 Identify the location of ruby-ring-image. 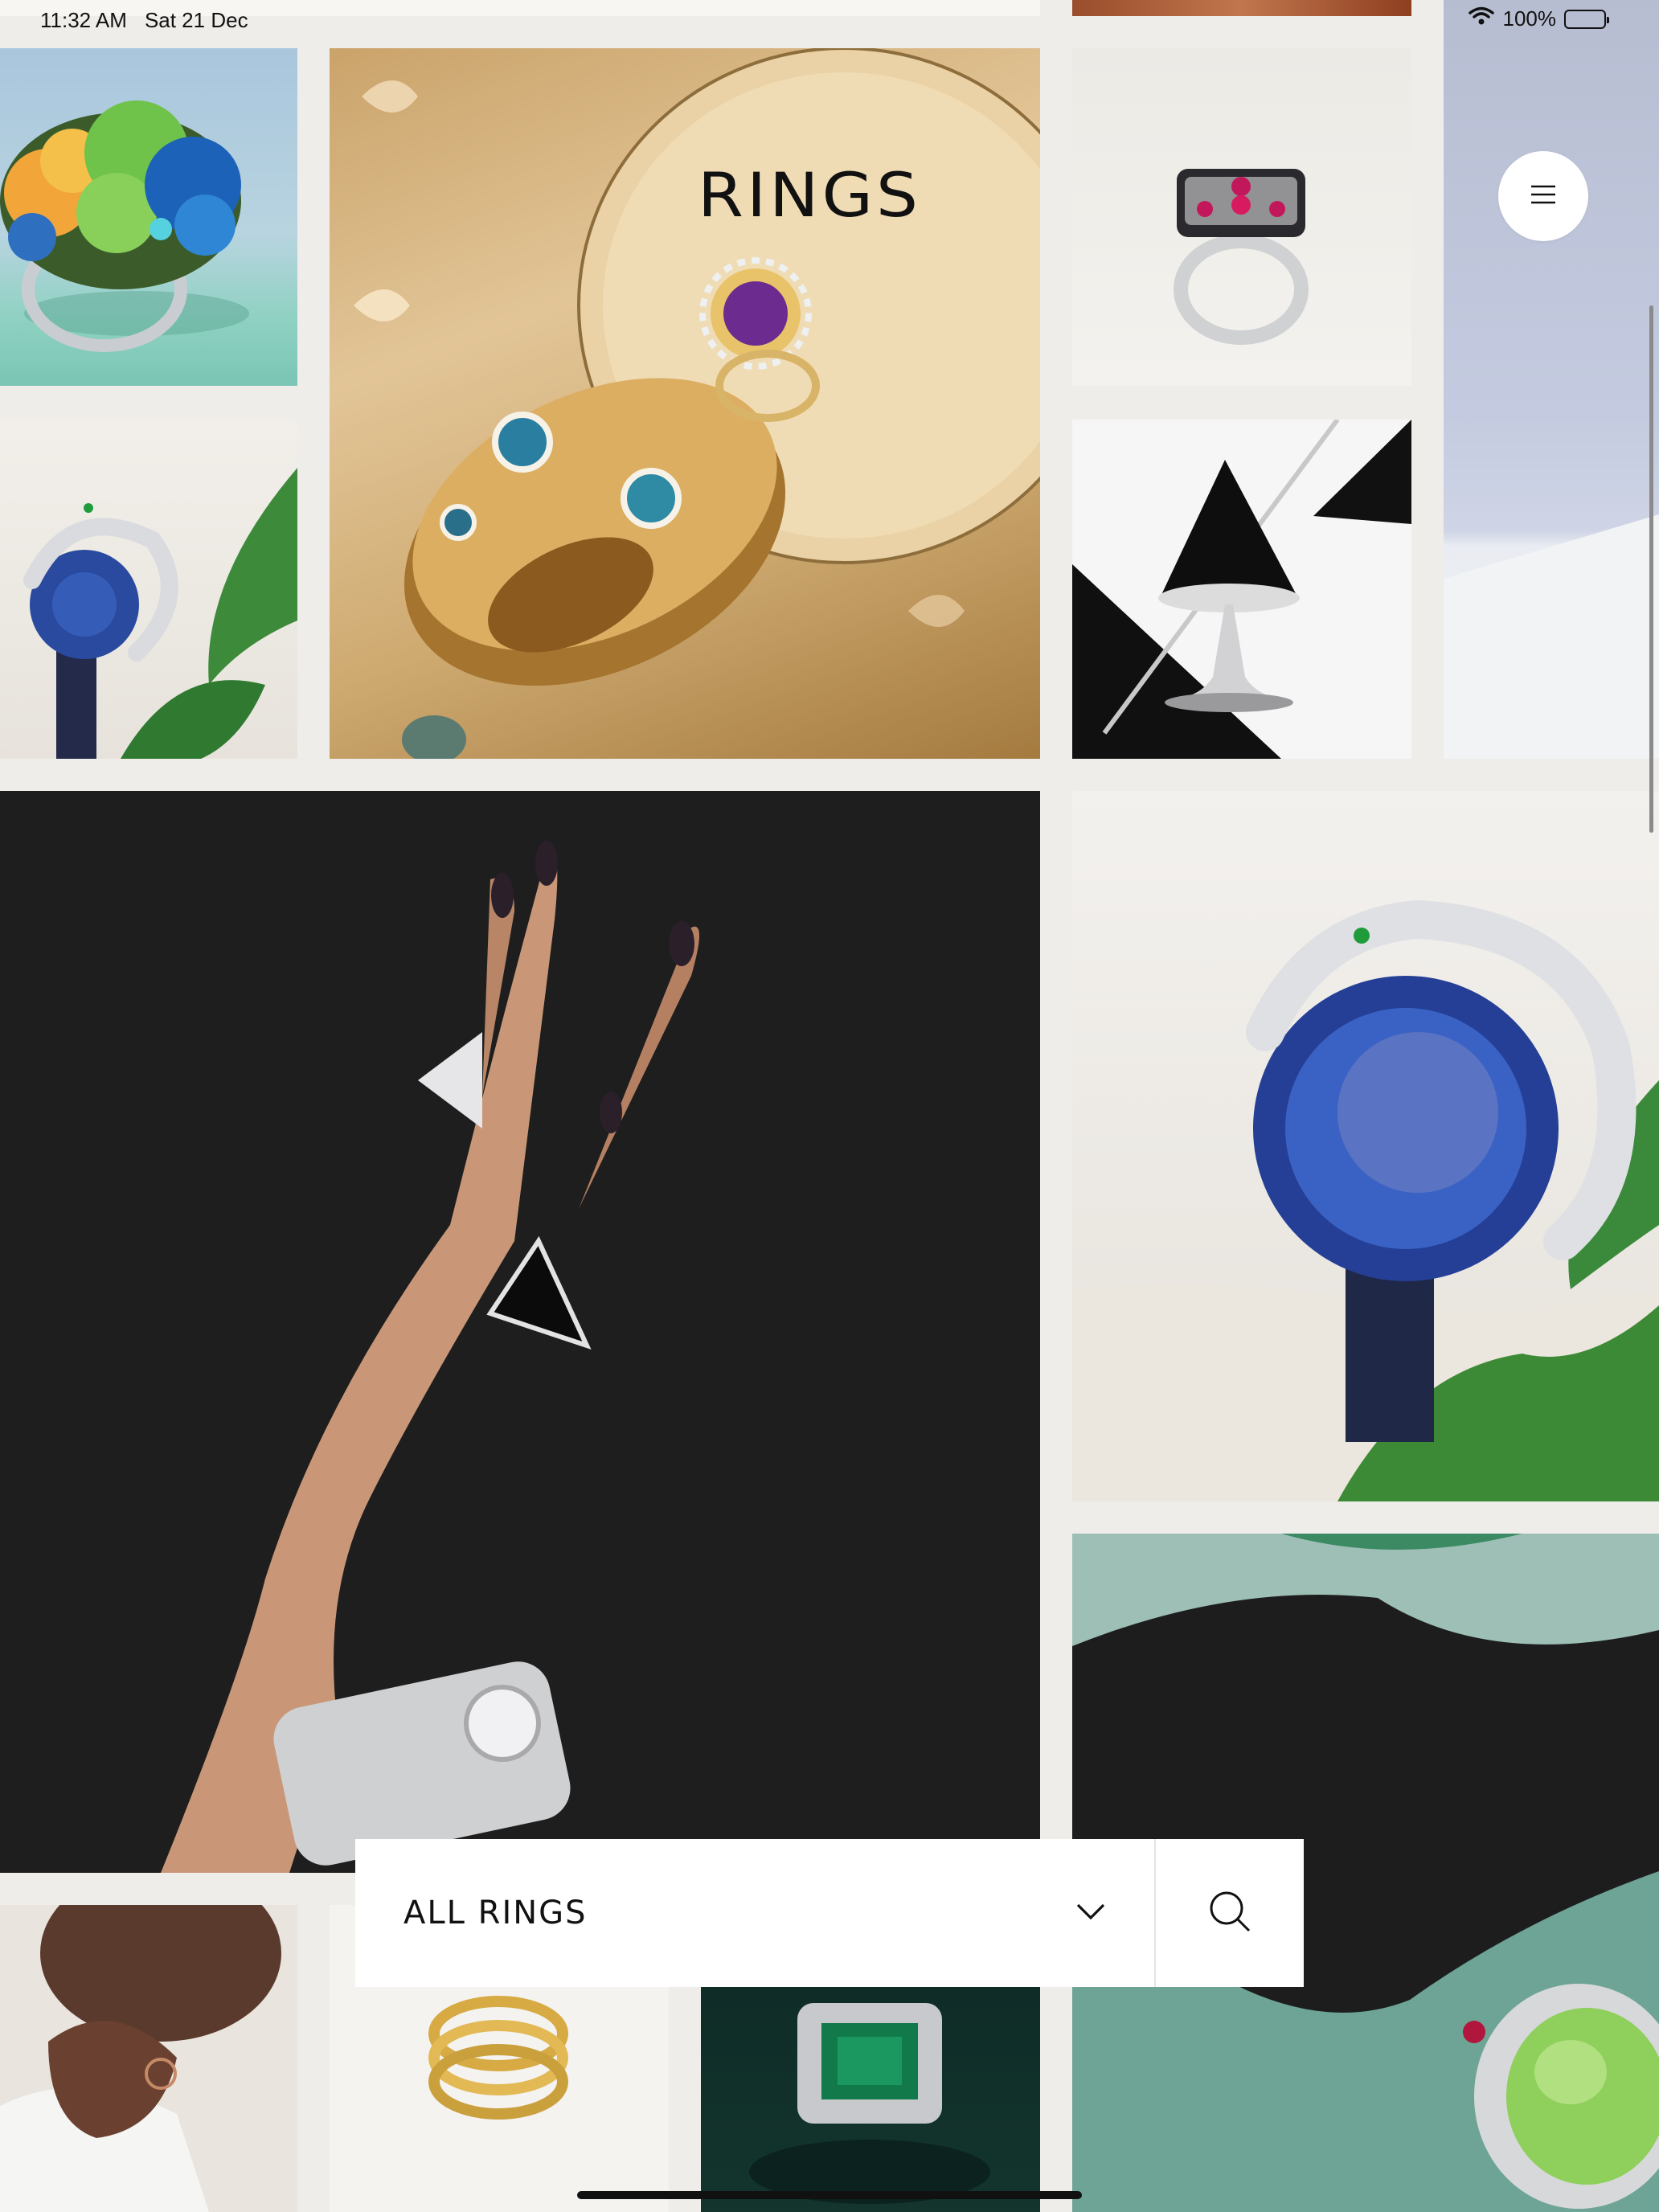
(1241, 257).